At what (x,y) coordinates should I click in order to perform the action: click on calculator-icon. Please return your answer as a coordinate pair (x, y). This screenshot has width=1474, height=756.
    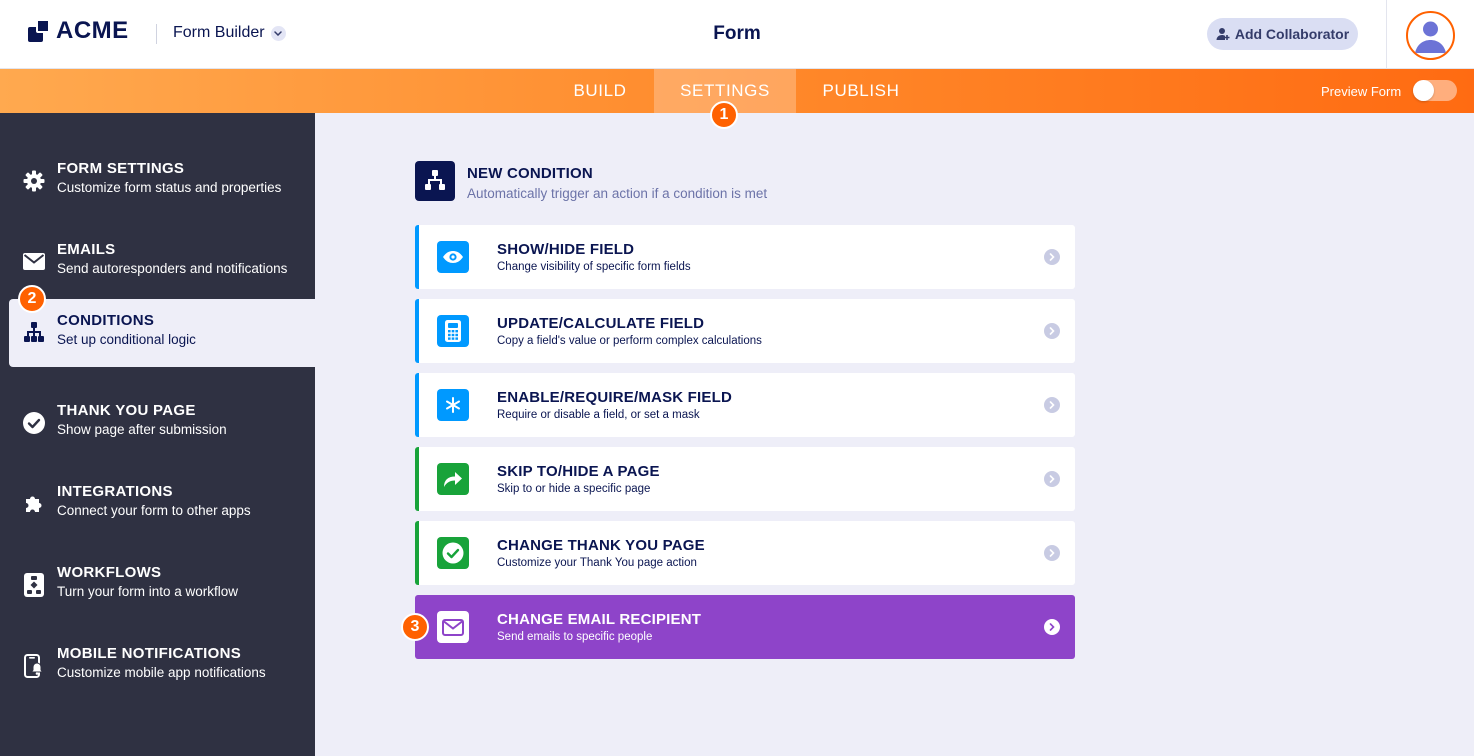
    Looking at the image, I should click on (453, 331).